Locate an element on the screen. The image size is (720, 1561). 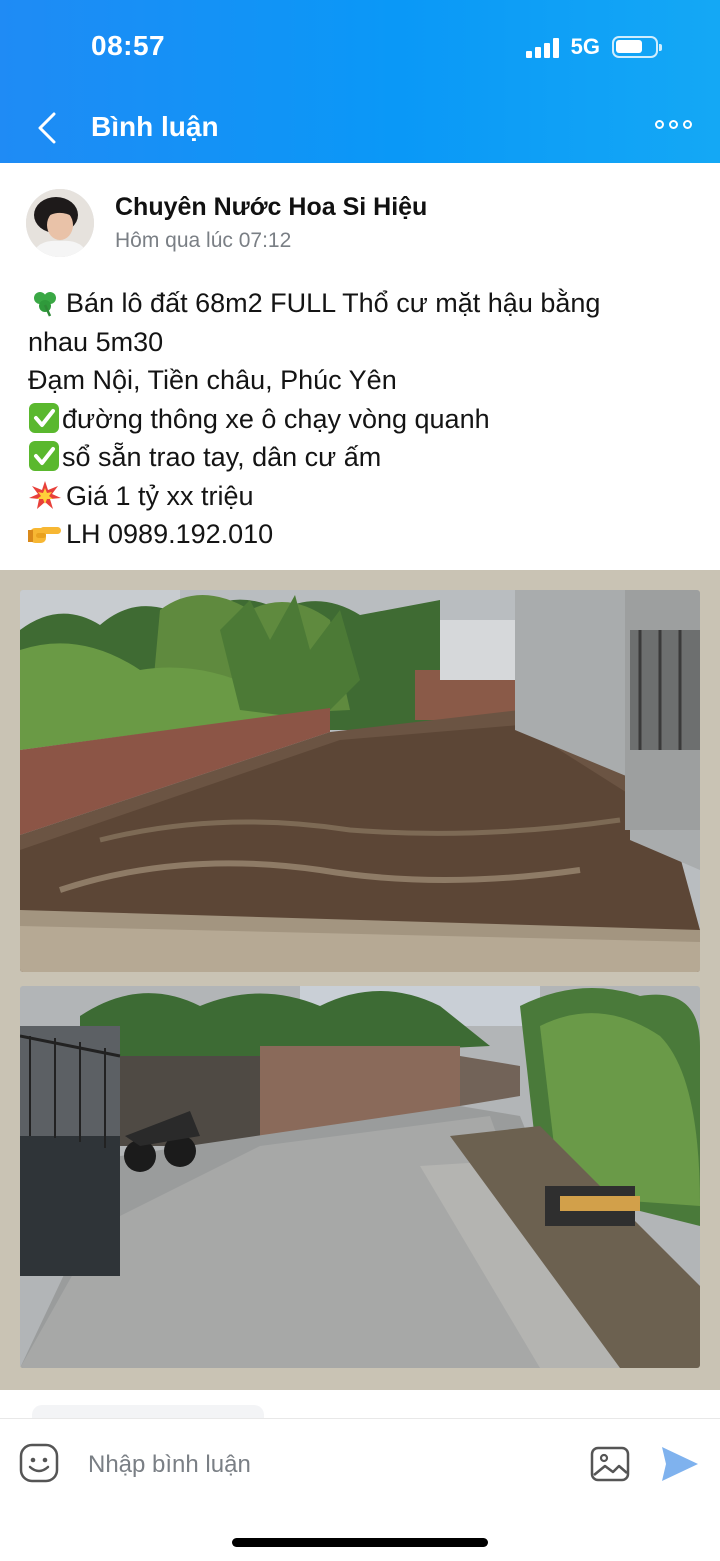
network-type: 5G is located at coordinates (585, 46).